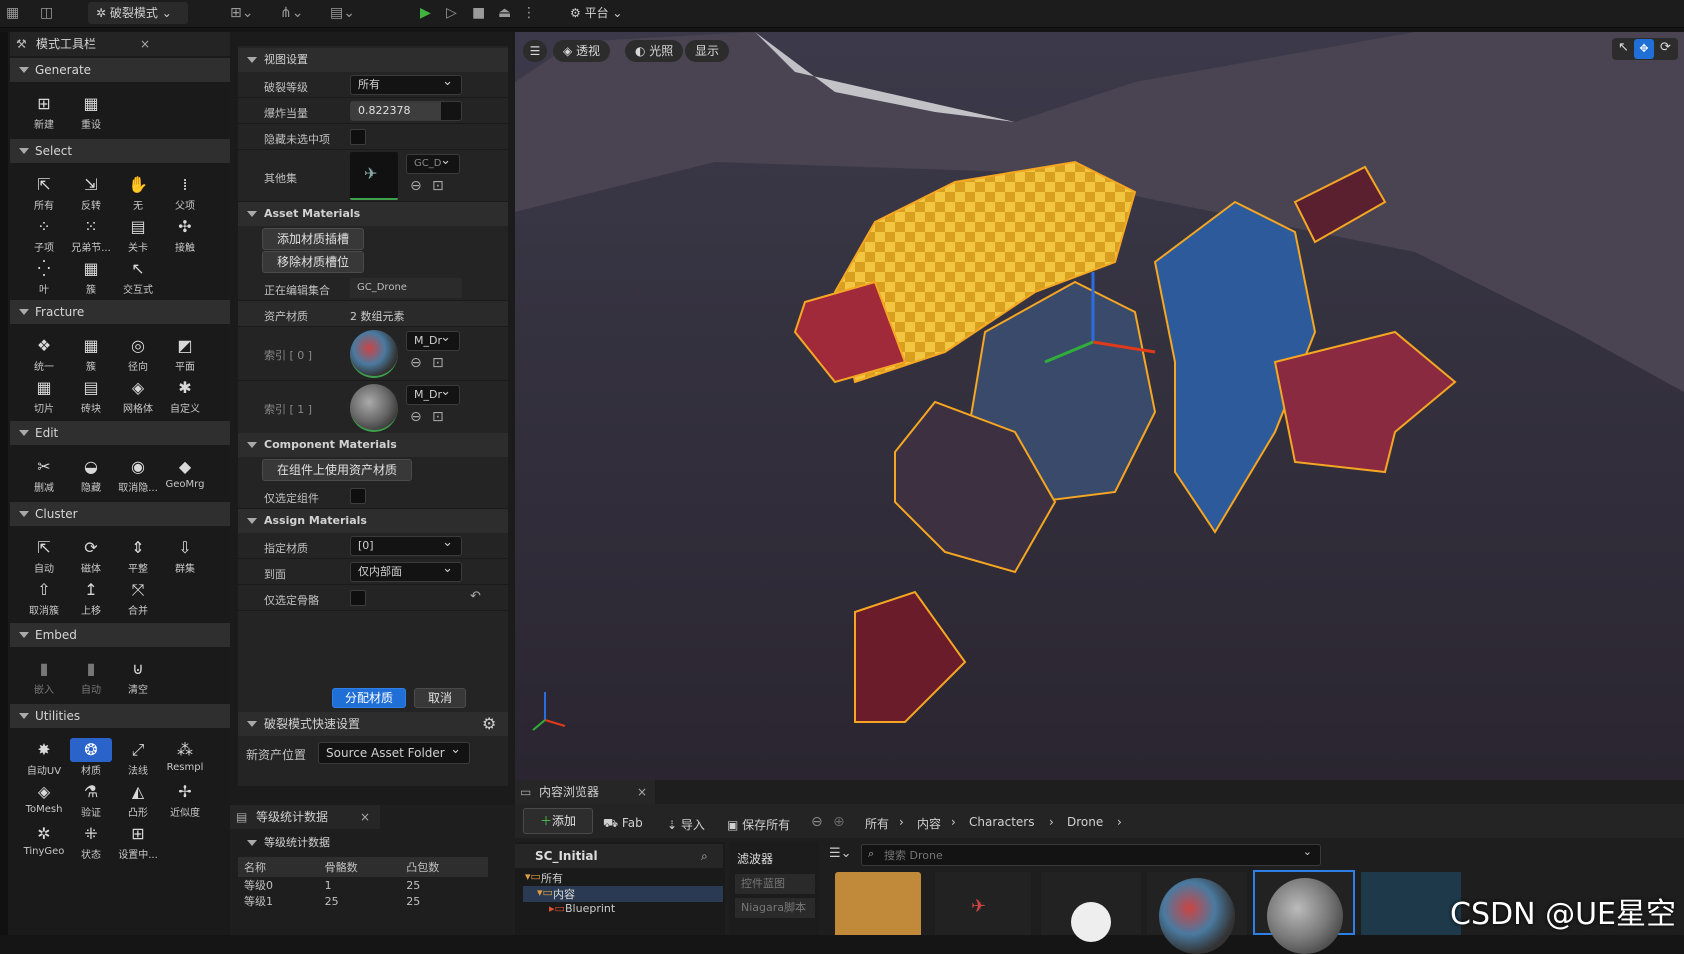 The width and height of the screenshot is (1684, 954). What do you see at coordinates (373, 445) in the screenshot?
I see `component-materials-header: Component Materials` at bounding box center [373, 445].